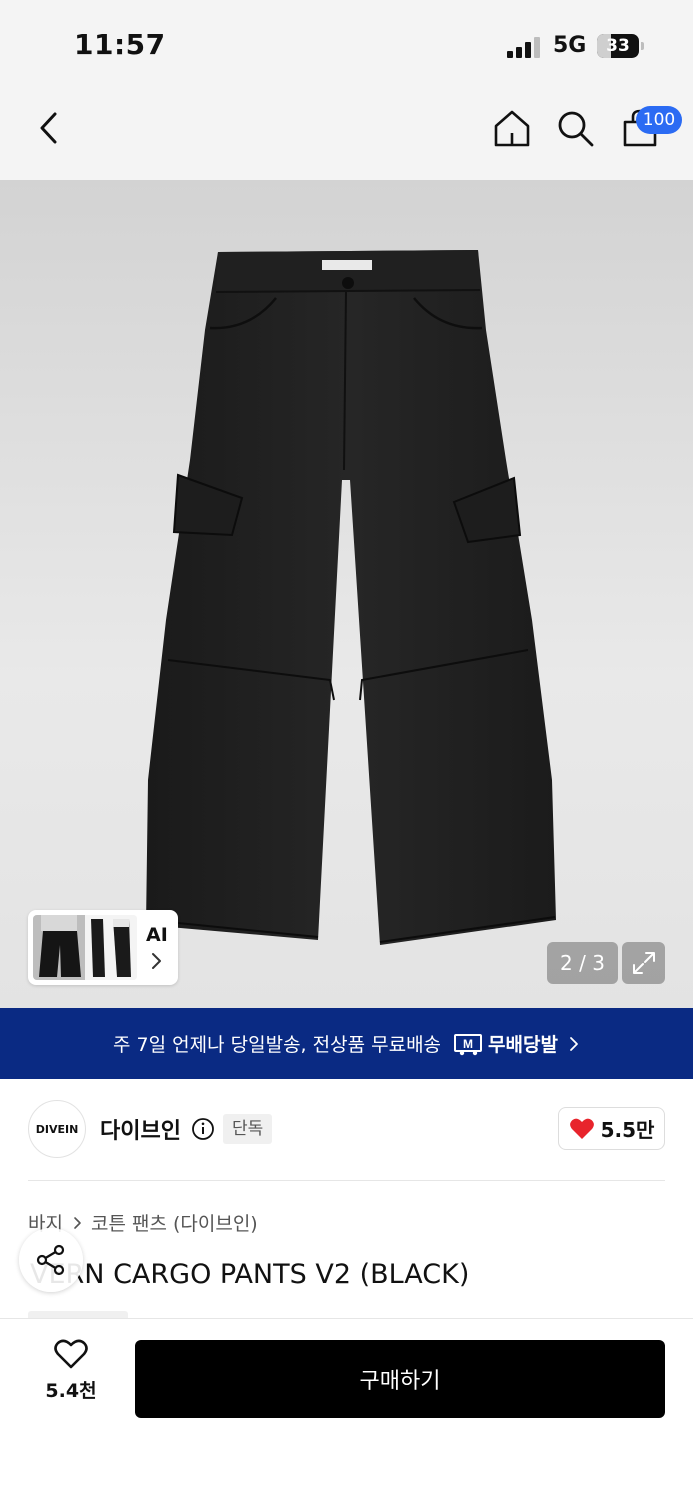  Describe the element at coordinates (71, 1377) in the screenshot. I see `wishlist-button: 5.4천` at that location.